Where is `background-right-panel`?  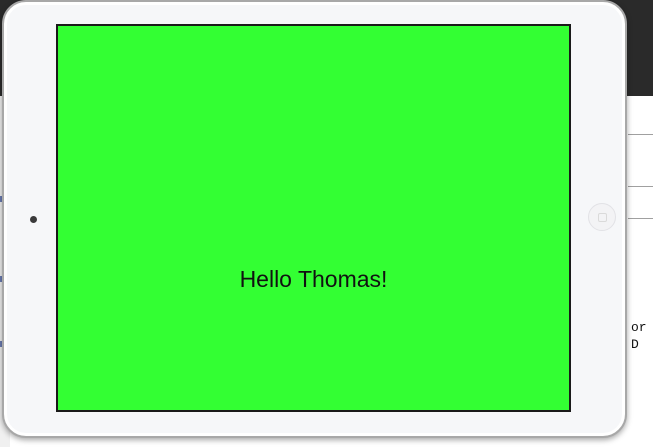
background-right-panel is located at coordinates (640, 271).